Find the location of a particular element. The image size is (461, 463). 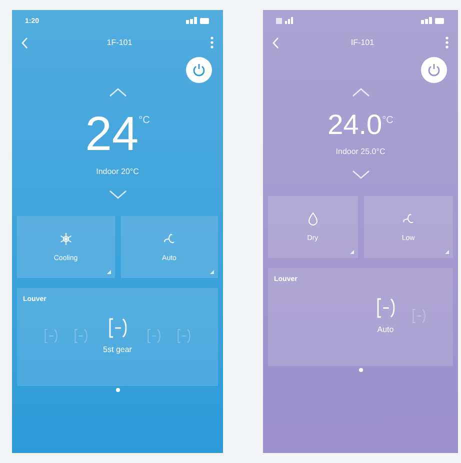

louver-option: Auto is located at coordinates (385, 315).